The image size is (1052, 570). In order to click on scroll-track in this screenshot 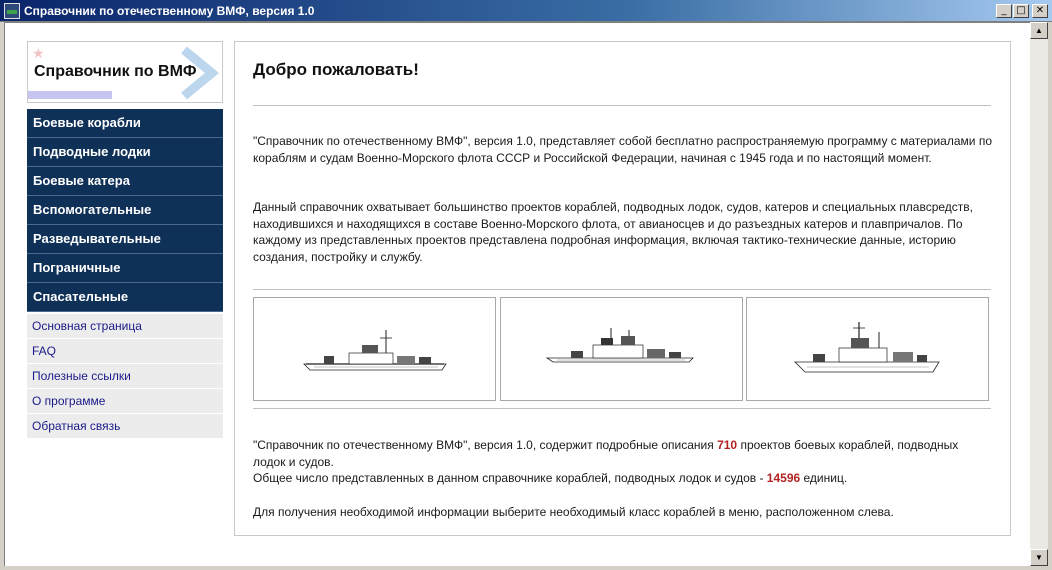, I will do `click(1039, 294)`.